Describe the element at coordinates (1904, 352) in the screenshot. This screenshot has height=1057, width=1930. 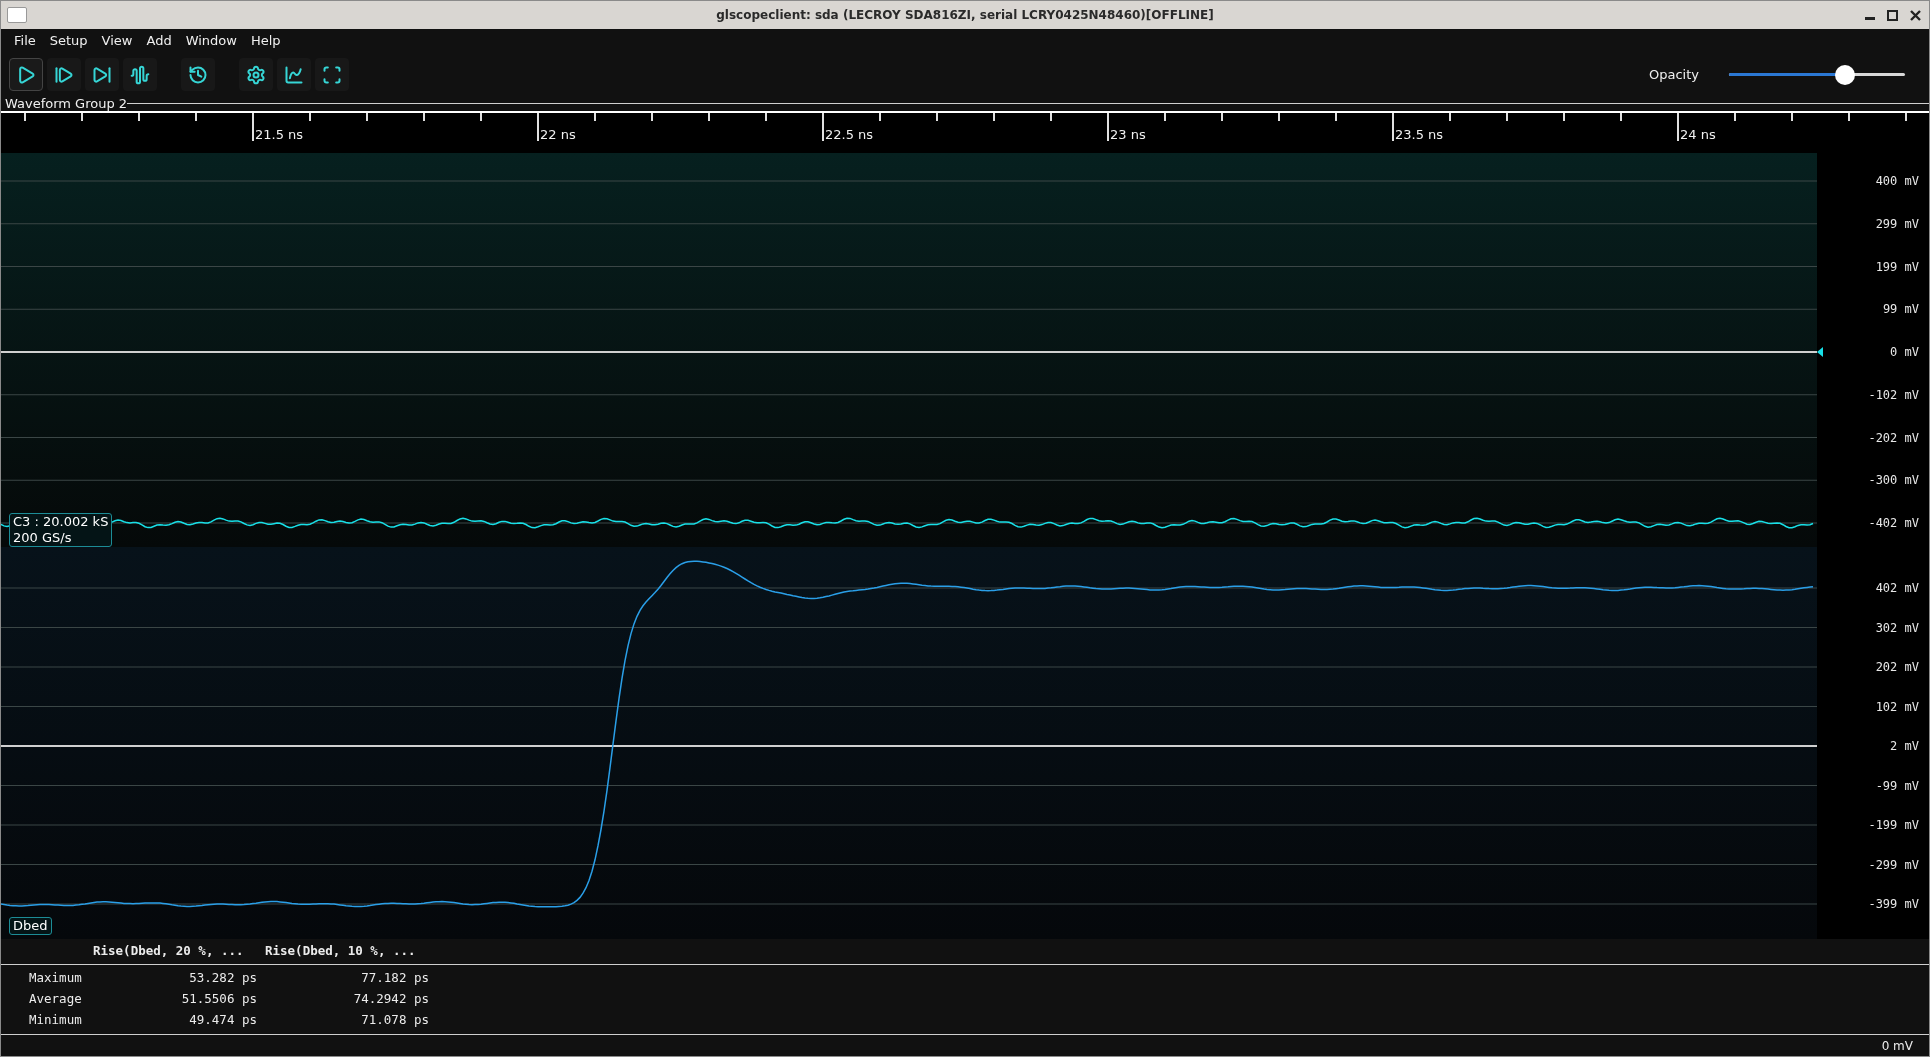
I see `axis-label: 0 mV` at that location.